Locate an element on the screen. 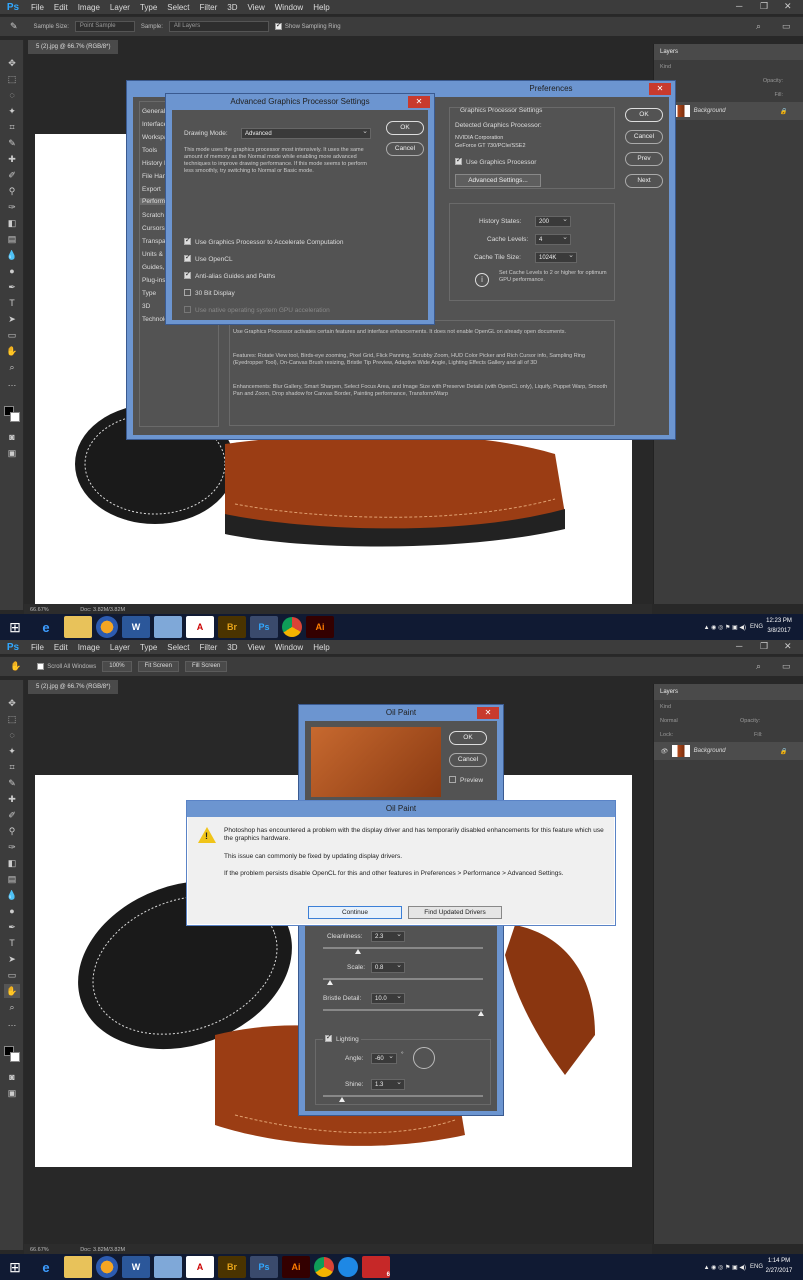 The height and width of the screenshot is (1280, 803). eye-icon-2: 👁 is located at coordinates (664, 751).